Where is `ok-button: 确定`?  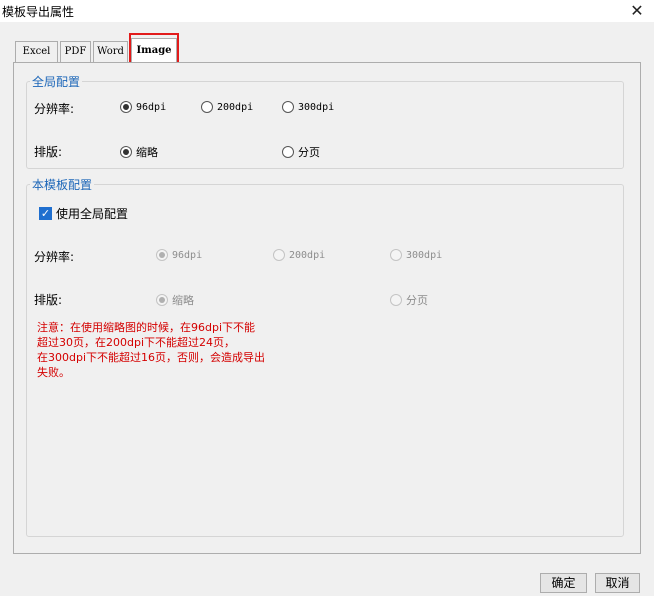
ok-button: 确定 is located at coordinates (563, 583).